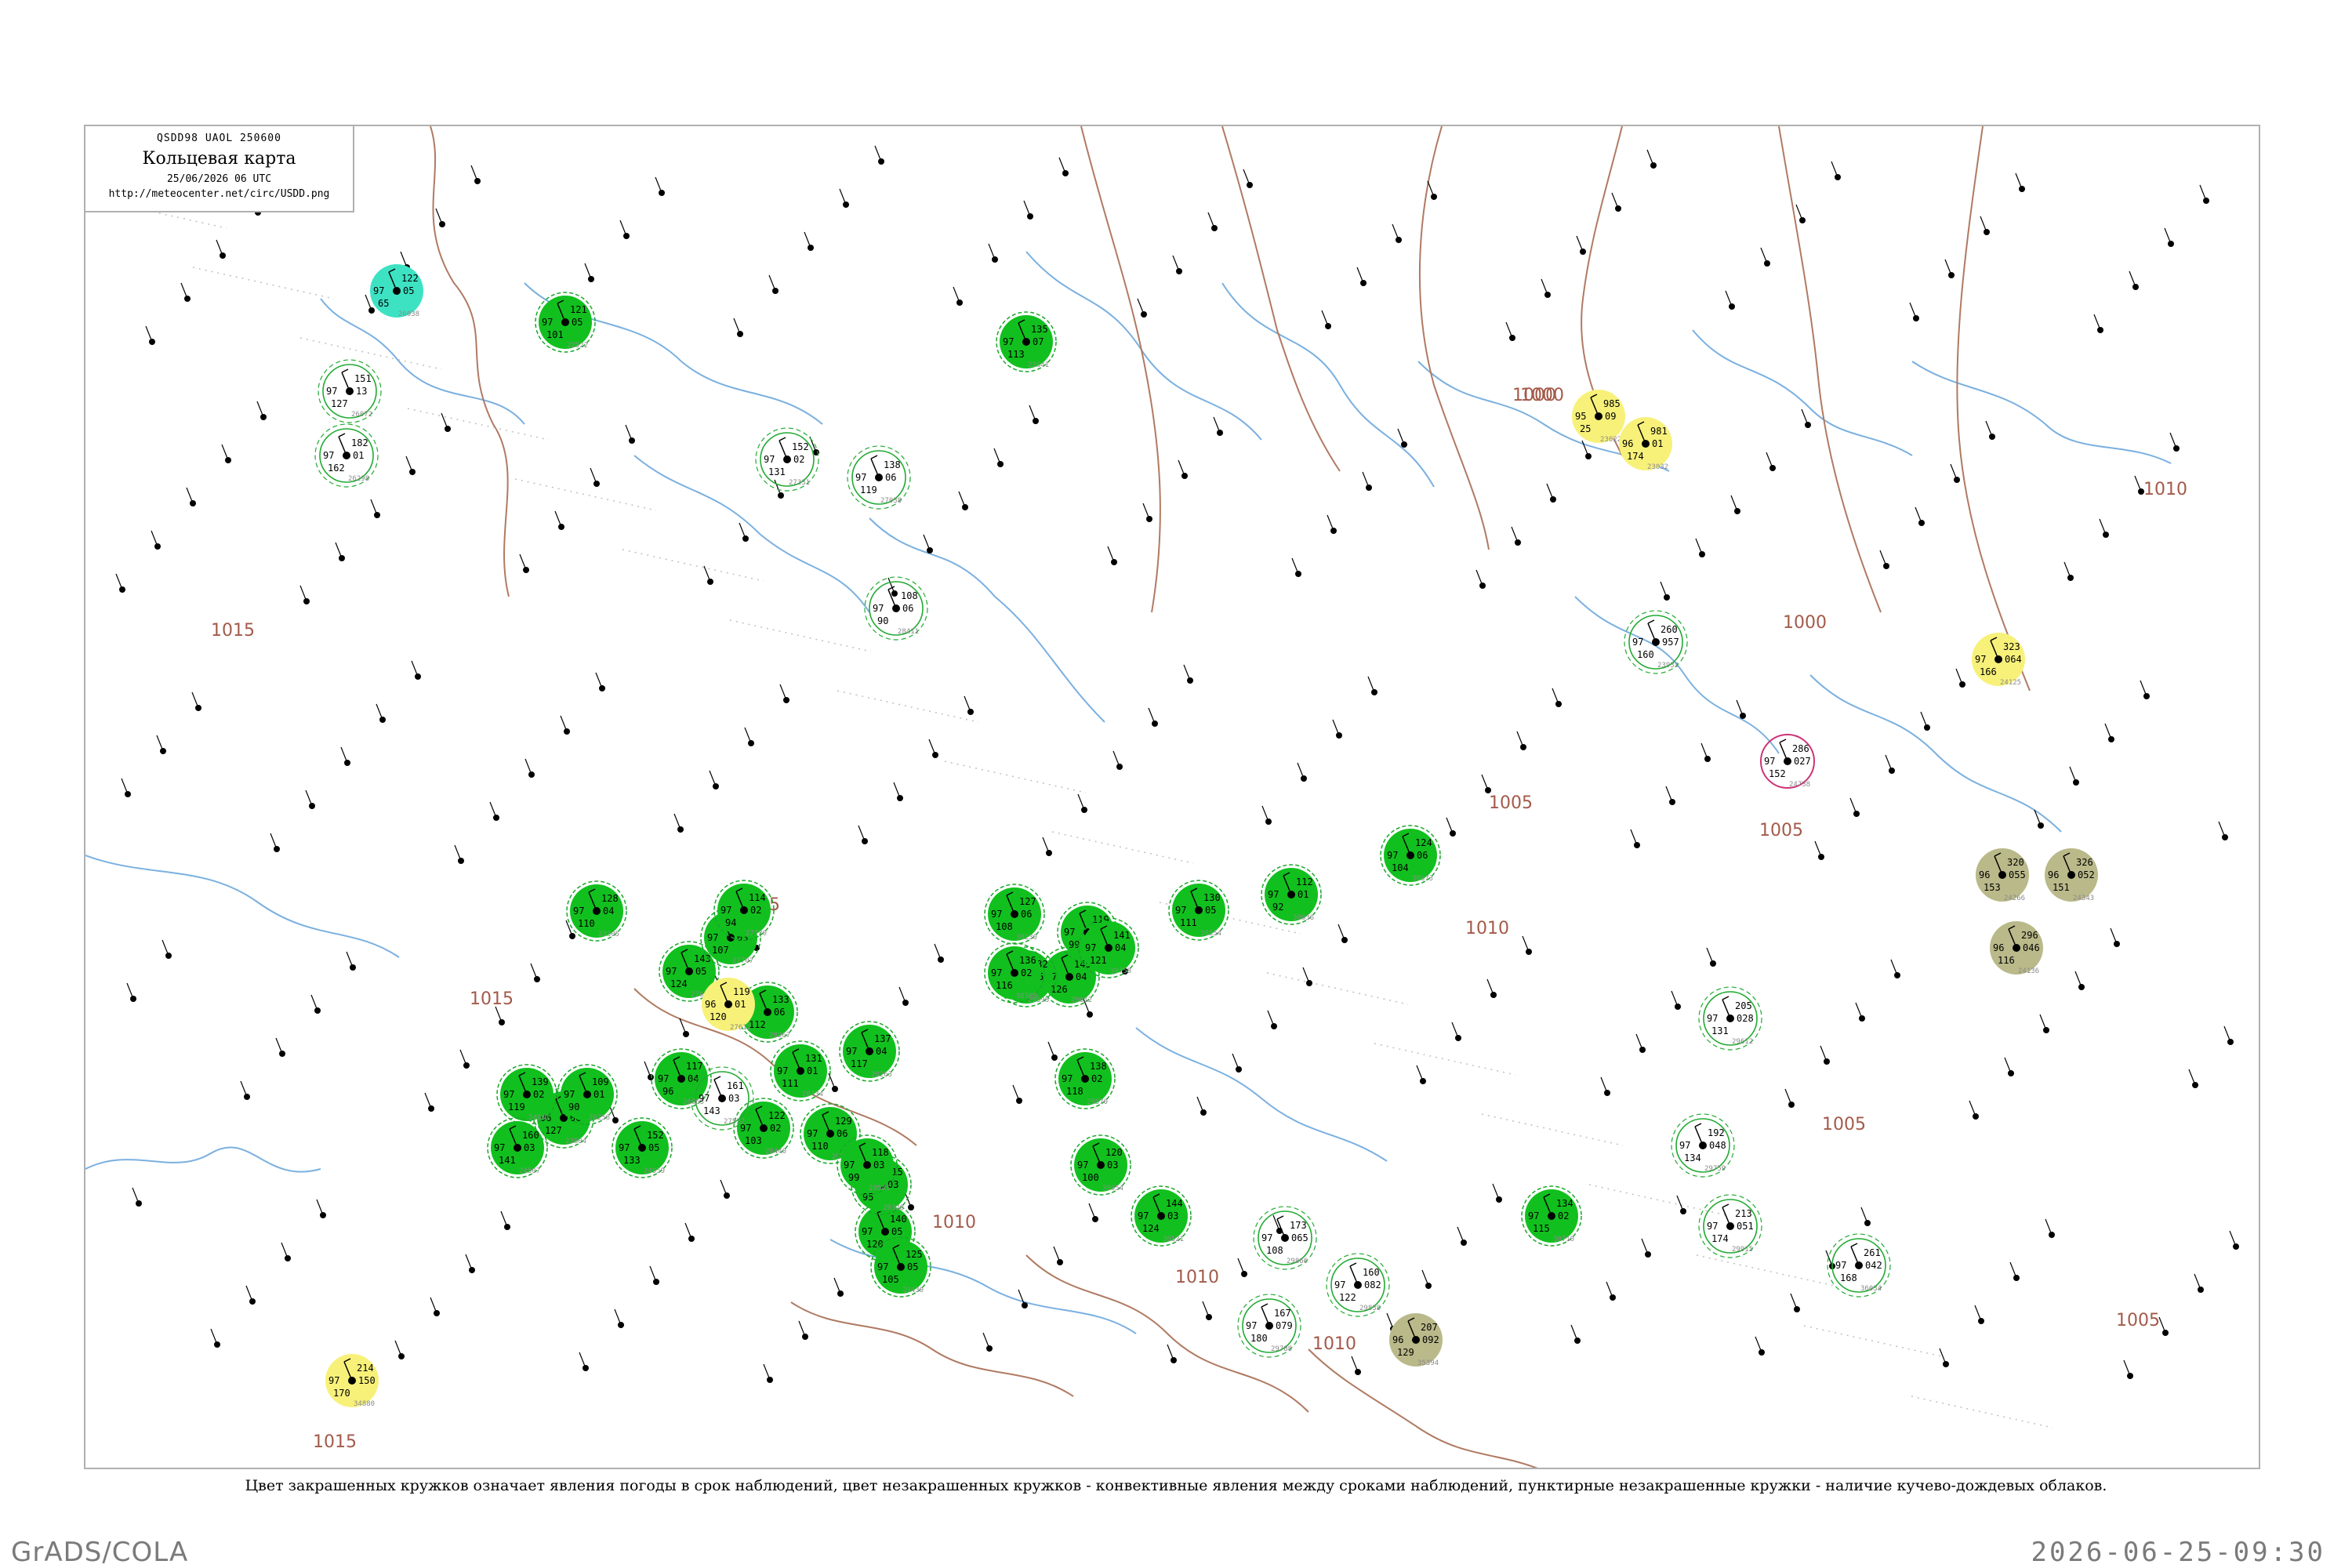 Image resolution: width=2352 pixels, height=1568 pixels. Describe the element at coordinates (2002, 875) in the screenshot. I see `station-haze: 320 96 055 15324266` at that location.